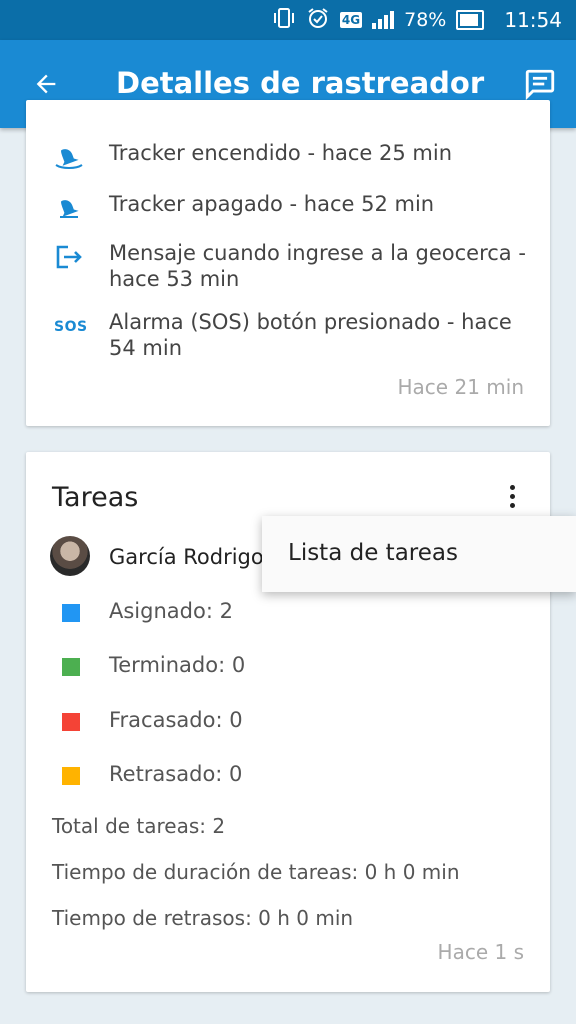 Image resolution: width=576 pixels, height=1024 pixels. What do you see at coordinates (70, 556) in the screenshot?
I see `avatar` at bounding box center [70, 556].